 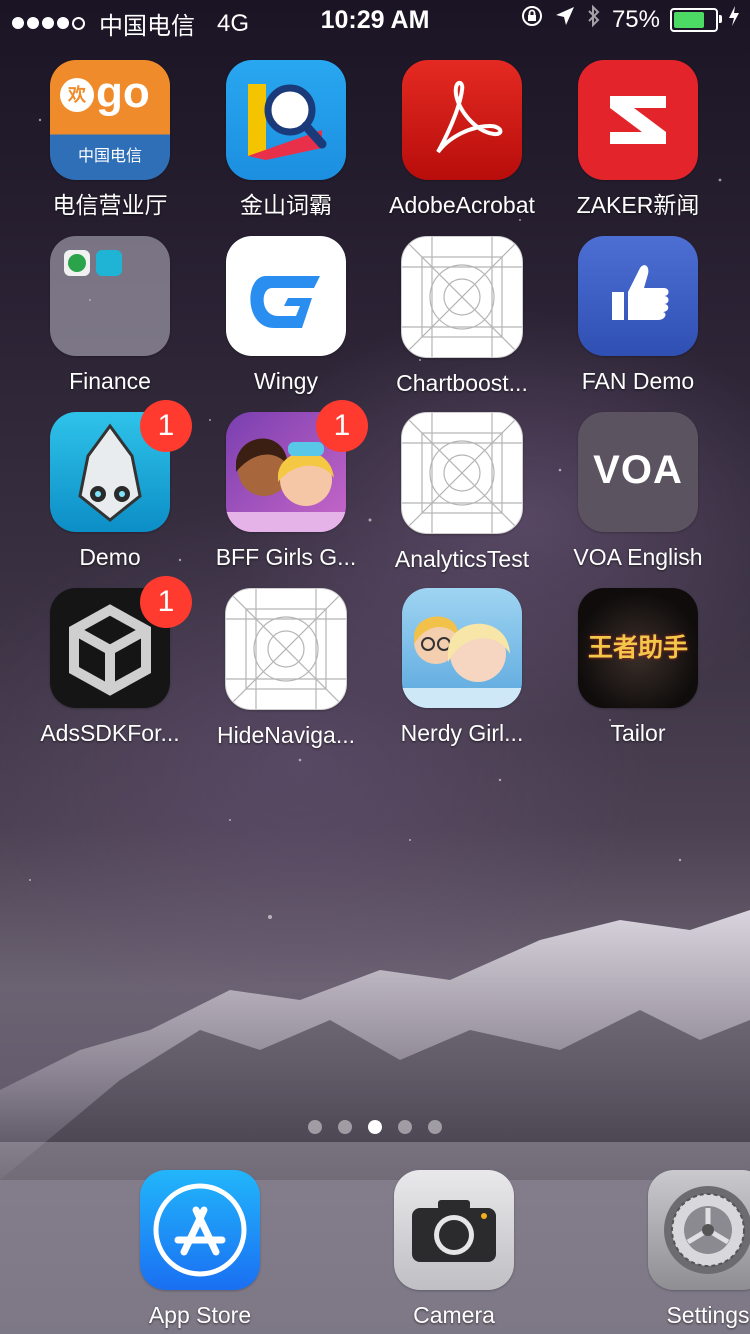 What do you see at coordinates (638, 120) in the screenshot?
I see `zaker-icon` at bounding box center [638, 120].